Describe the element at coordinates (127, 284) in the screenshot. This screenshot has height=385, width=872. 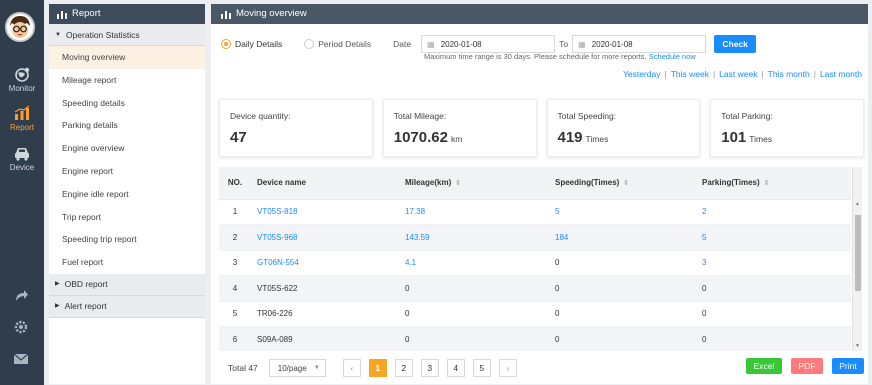
I see `menu-group-obd-report: ▶ OBD report` at that location.